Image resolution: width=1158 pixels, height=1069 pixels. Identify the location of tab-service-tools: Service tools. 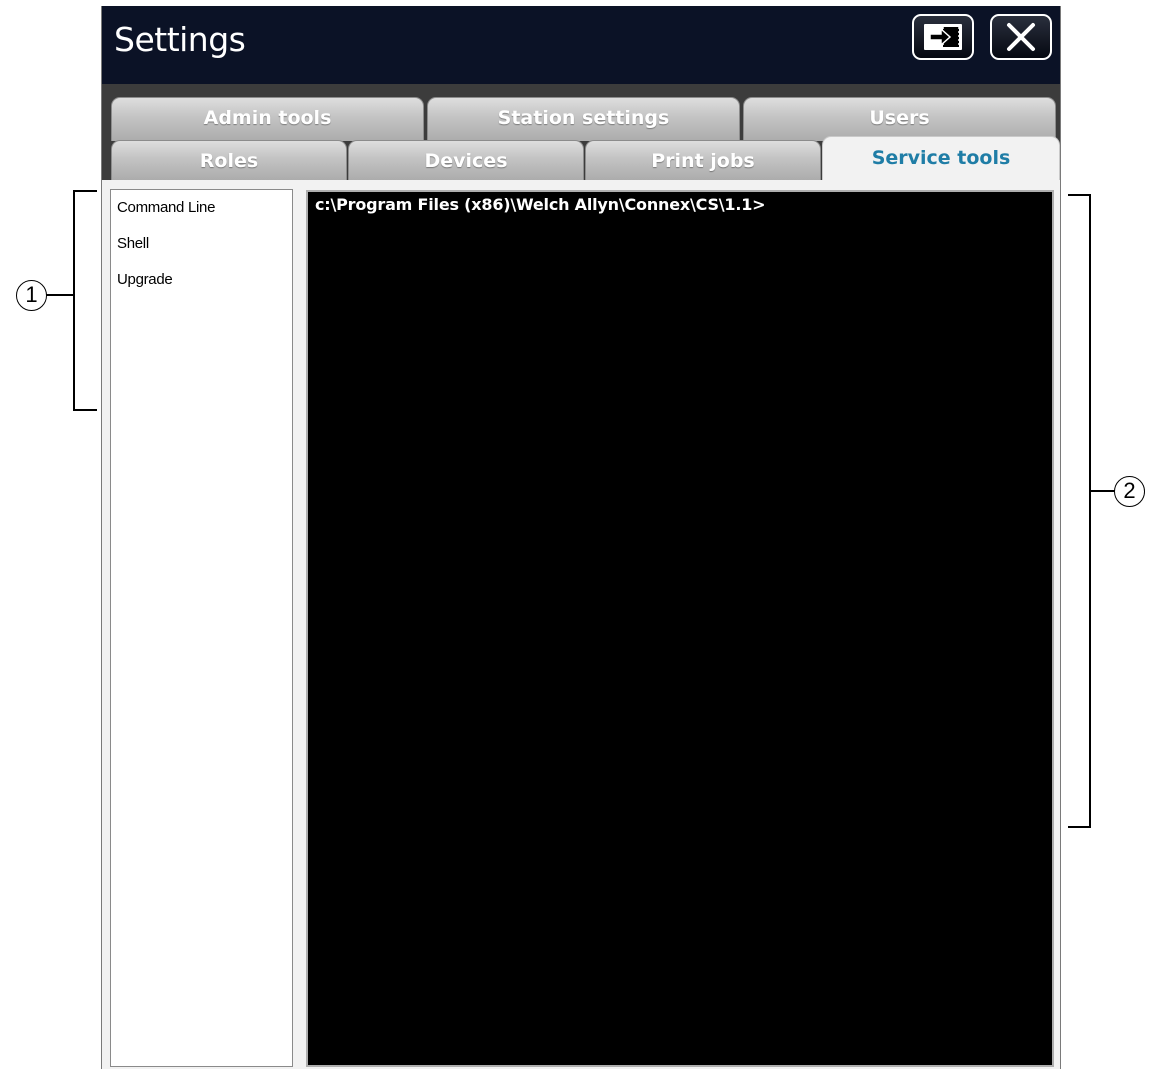
(941, 158).